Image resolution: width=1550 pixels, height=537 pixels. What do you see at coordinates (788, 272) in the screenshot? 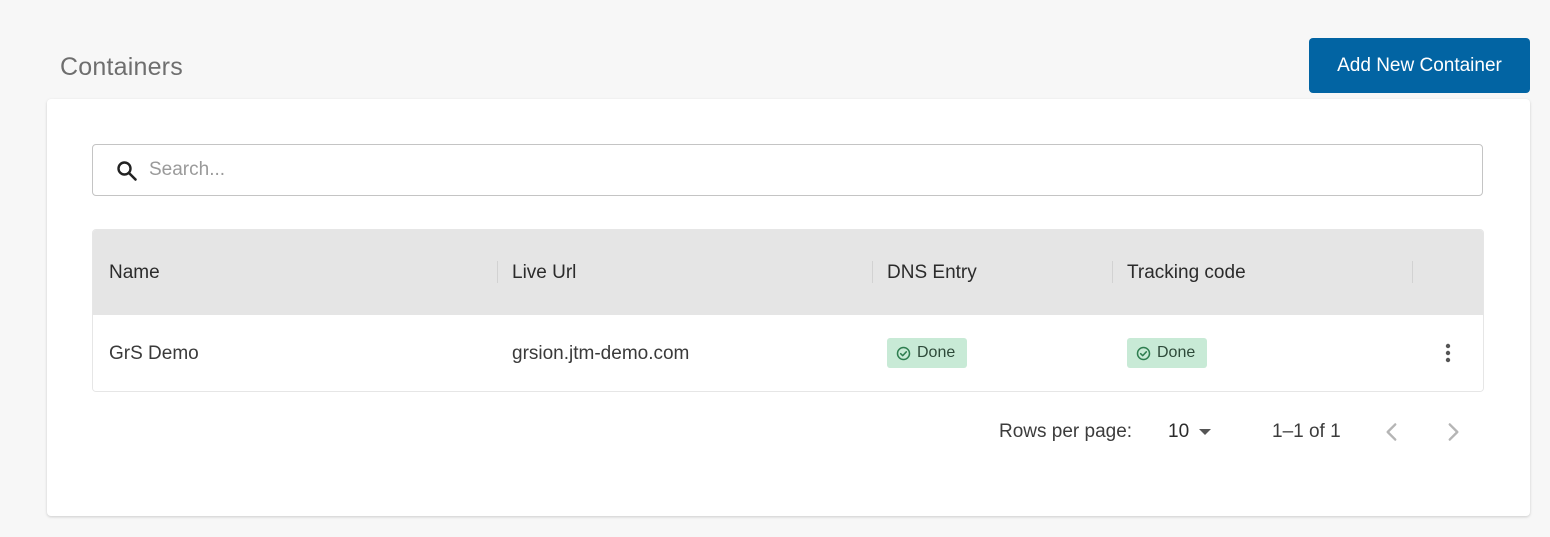
I see `table-header: Name Live Url DNS Entry Tracking code` at bounding box center [788, 272].